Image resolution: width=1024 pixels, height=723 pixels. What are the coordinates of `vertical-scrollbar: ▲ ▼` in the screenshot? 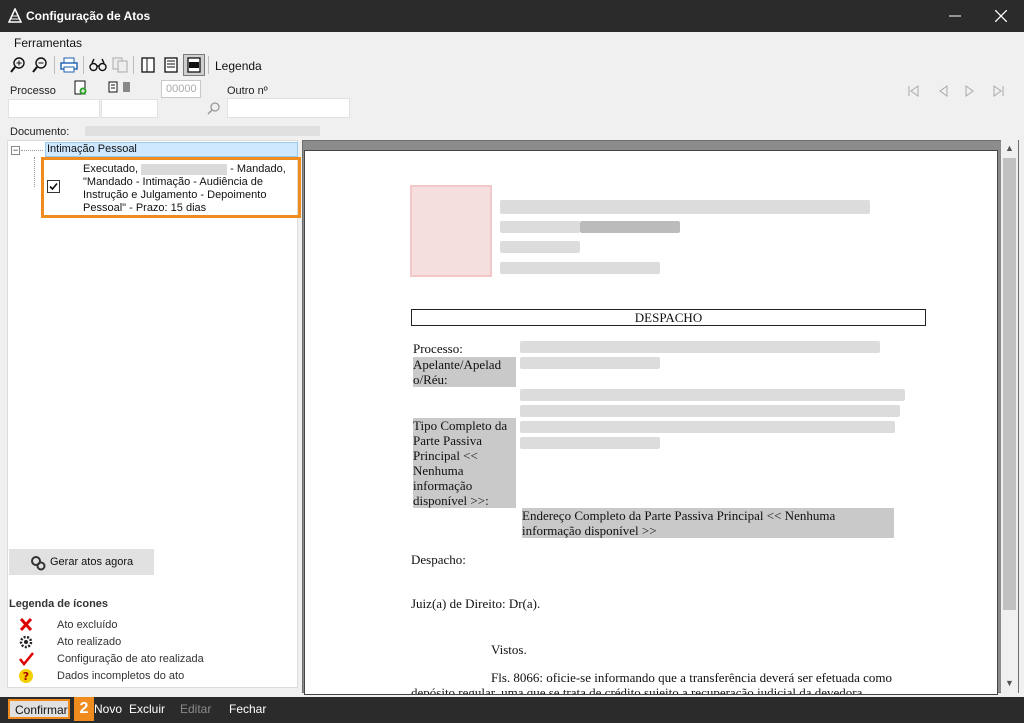 It's located at (1009, 416).